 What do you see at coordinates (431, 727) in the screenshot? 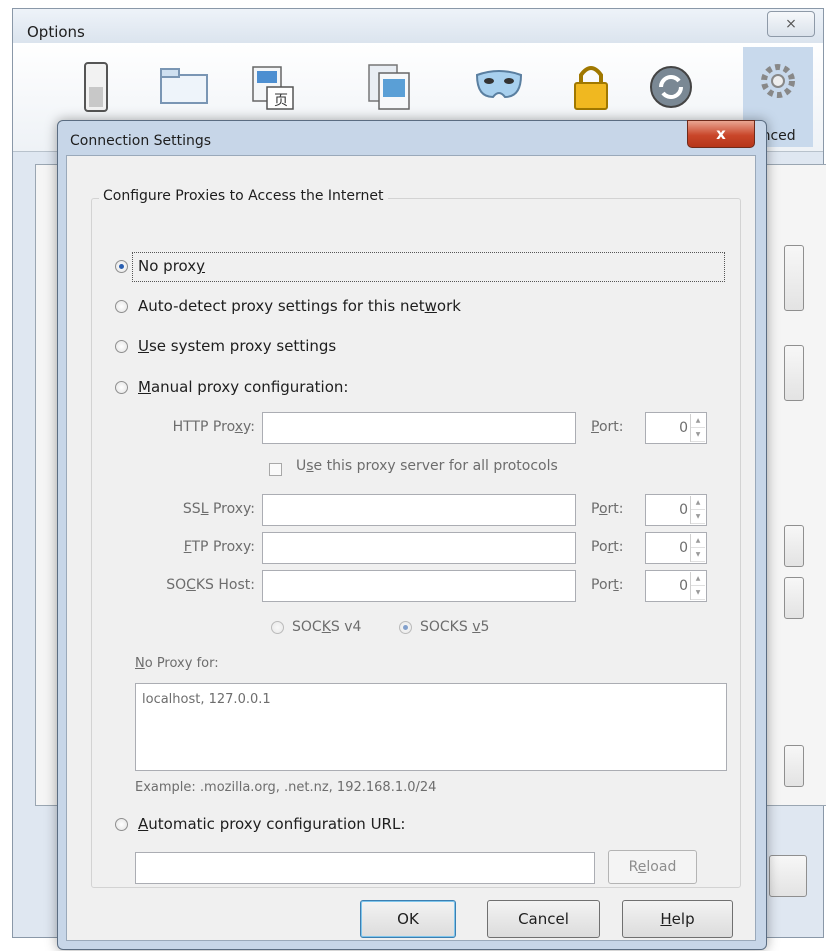
I see `no-proxy-for-textarea: localhost, 127.0.0.1` at bounding box center [431, 727].